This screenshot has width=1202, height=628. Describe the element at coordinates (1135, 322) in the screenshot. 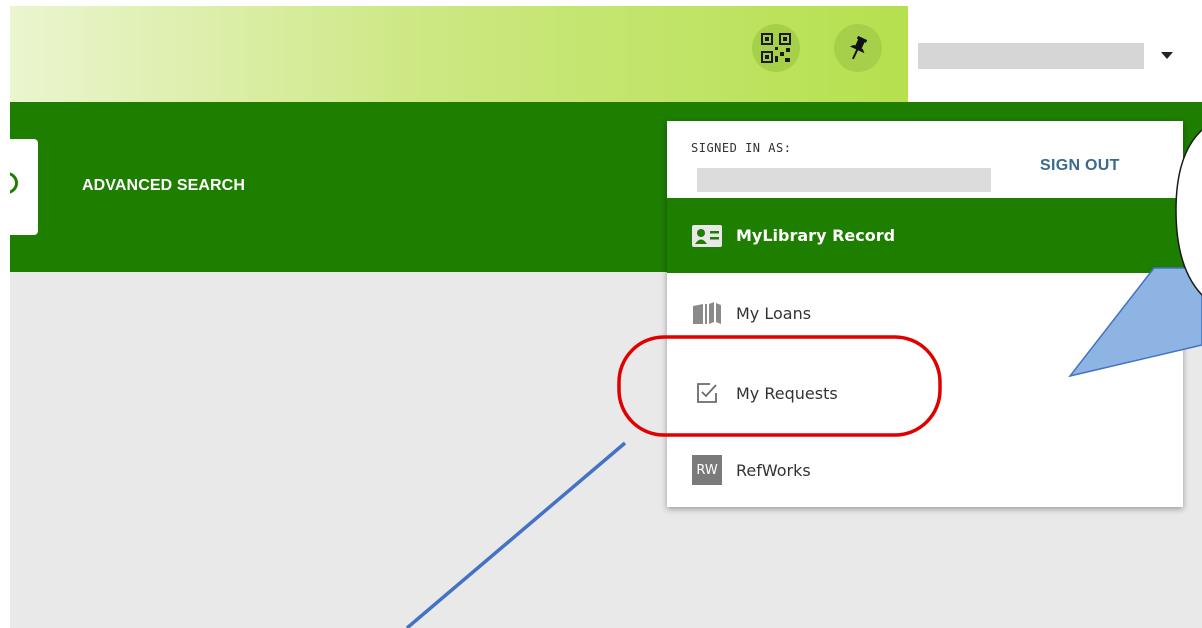

I see `speech-callout-tail` at that location.